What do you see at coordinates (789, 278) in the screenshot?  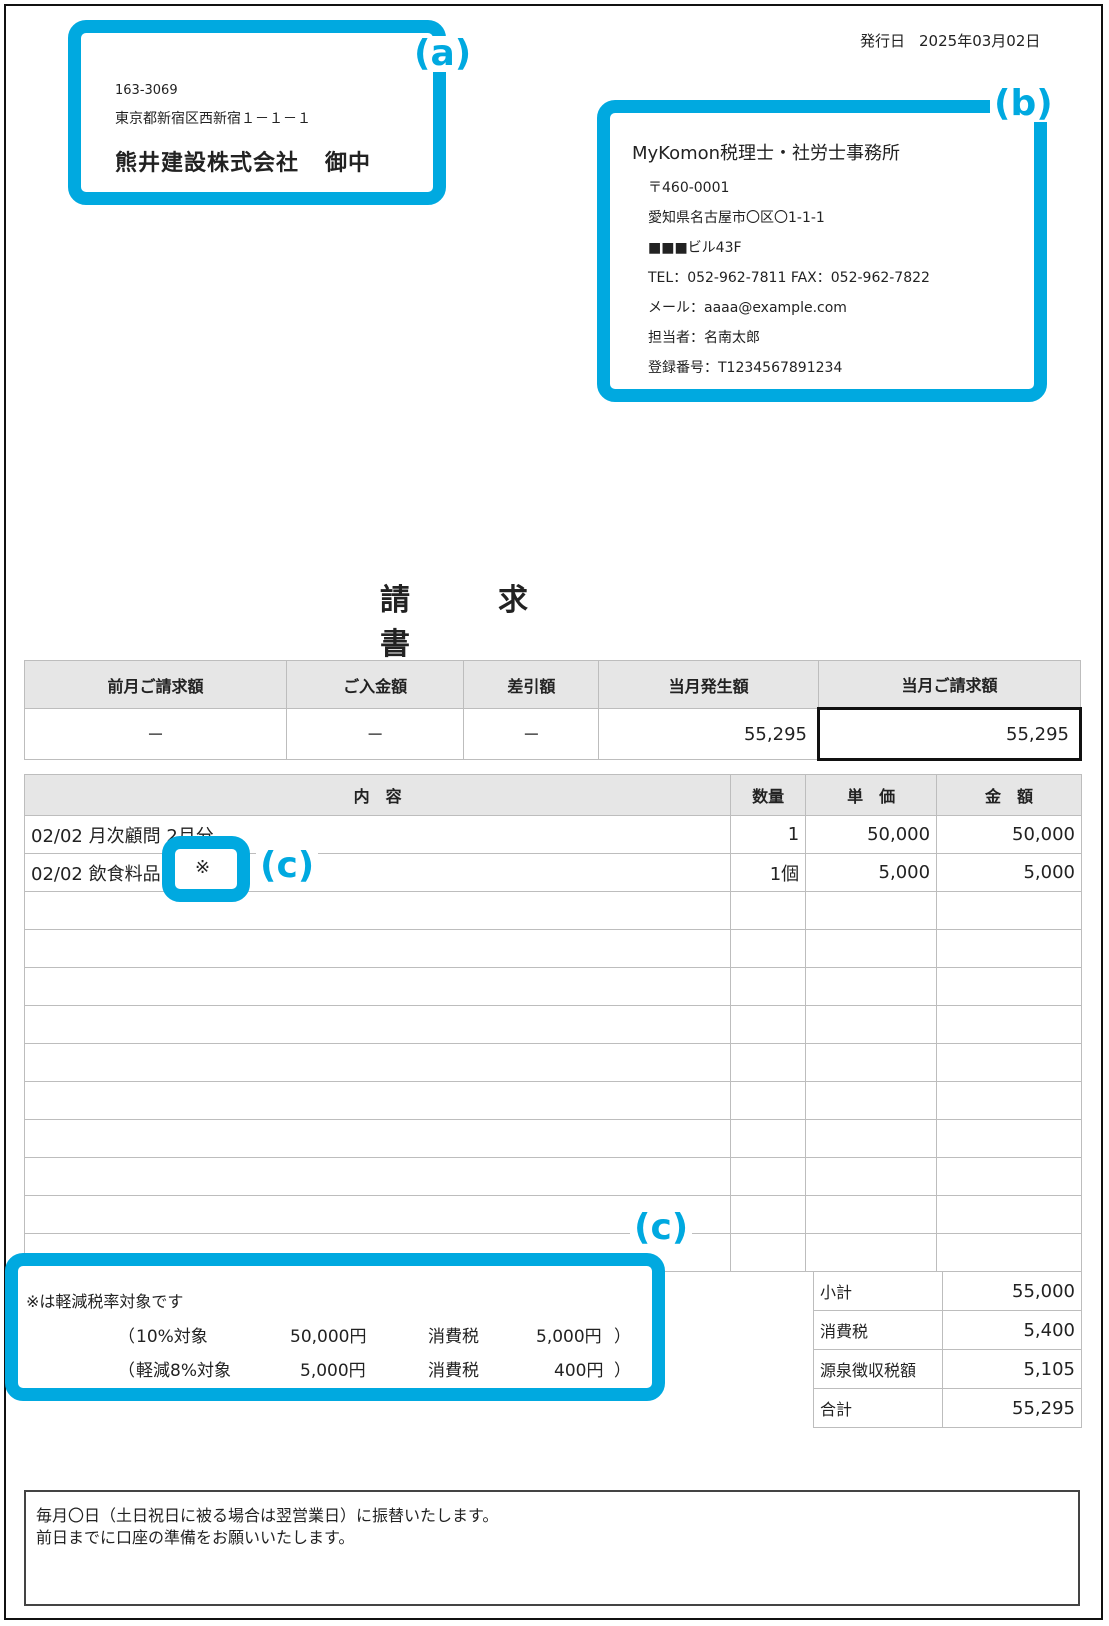 I see `sender-phone: TEL：052-962-7811 FAX：052-962-7822` at bounding box center [789, 278].